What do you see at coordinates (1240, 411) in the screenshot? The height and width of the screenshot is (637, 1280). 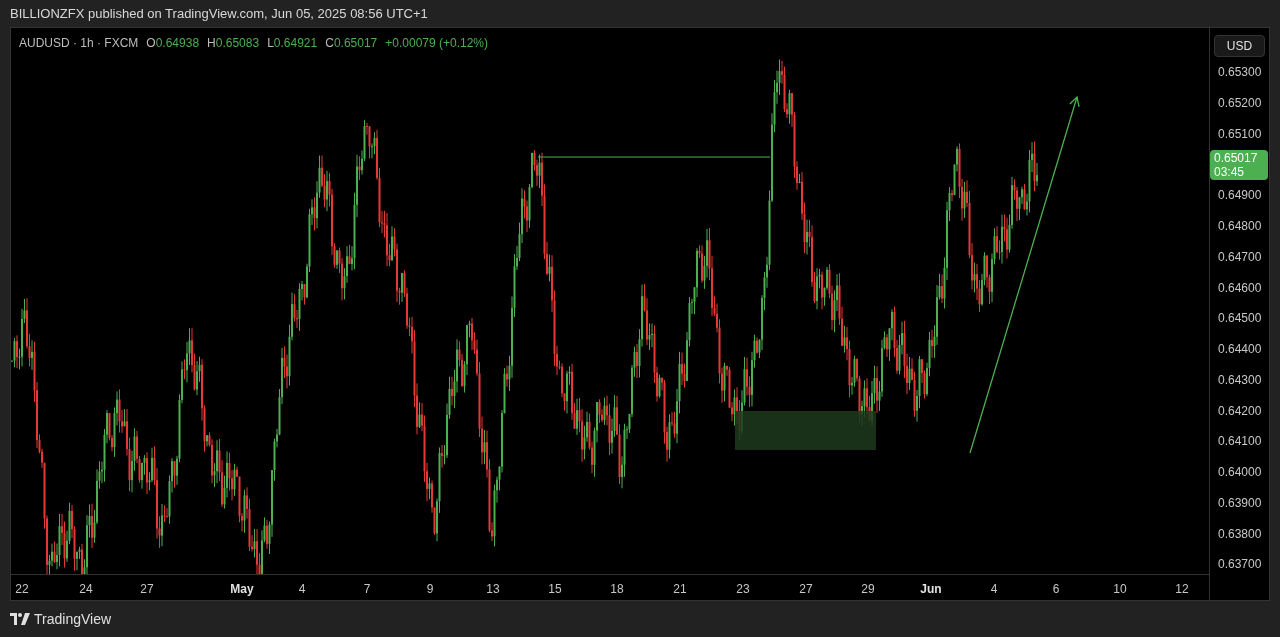 I see `price-axis-label: 0.64200` at bounding box center [1240, 411].